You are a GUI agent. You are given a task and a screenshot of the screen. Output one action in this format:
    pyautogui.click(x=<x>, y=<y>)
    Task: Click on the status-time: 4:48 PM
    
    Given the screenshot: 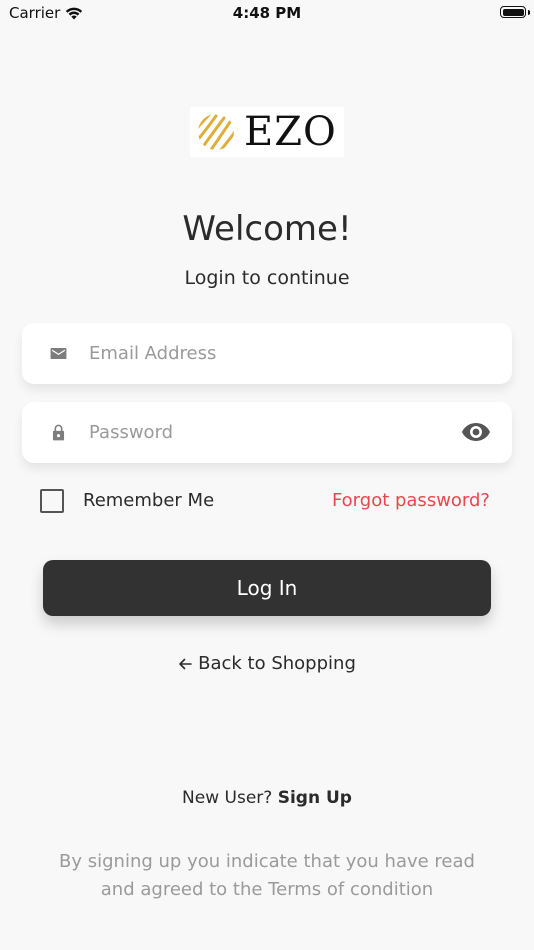 What is the action you would take?
    pyautogui.click(x=267, y=13)
    